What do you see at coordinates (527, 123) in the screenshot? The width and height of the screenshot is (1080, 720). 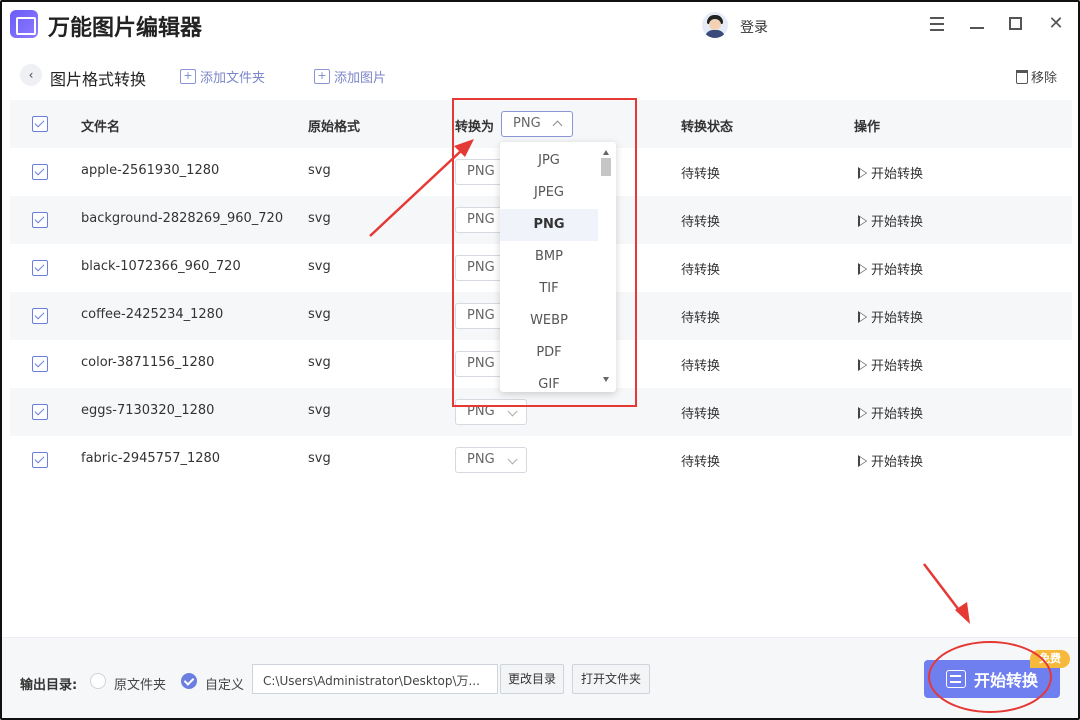 I see `batch-format-value: PNG` at bounding box center [527, 123].